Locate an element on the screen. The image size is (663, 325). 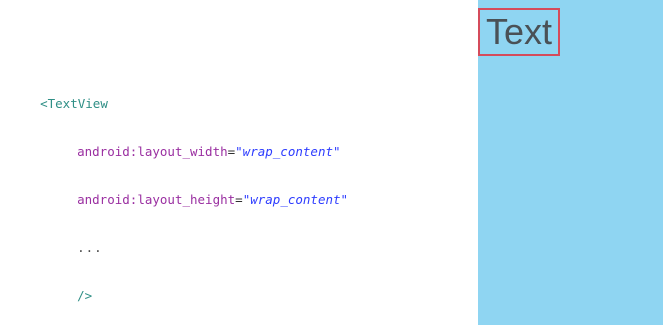
code-line-5: /> is located at coordinates (220, 296).